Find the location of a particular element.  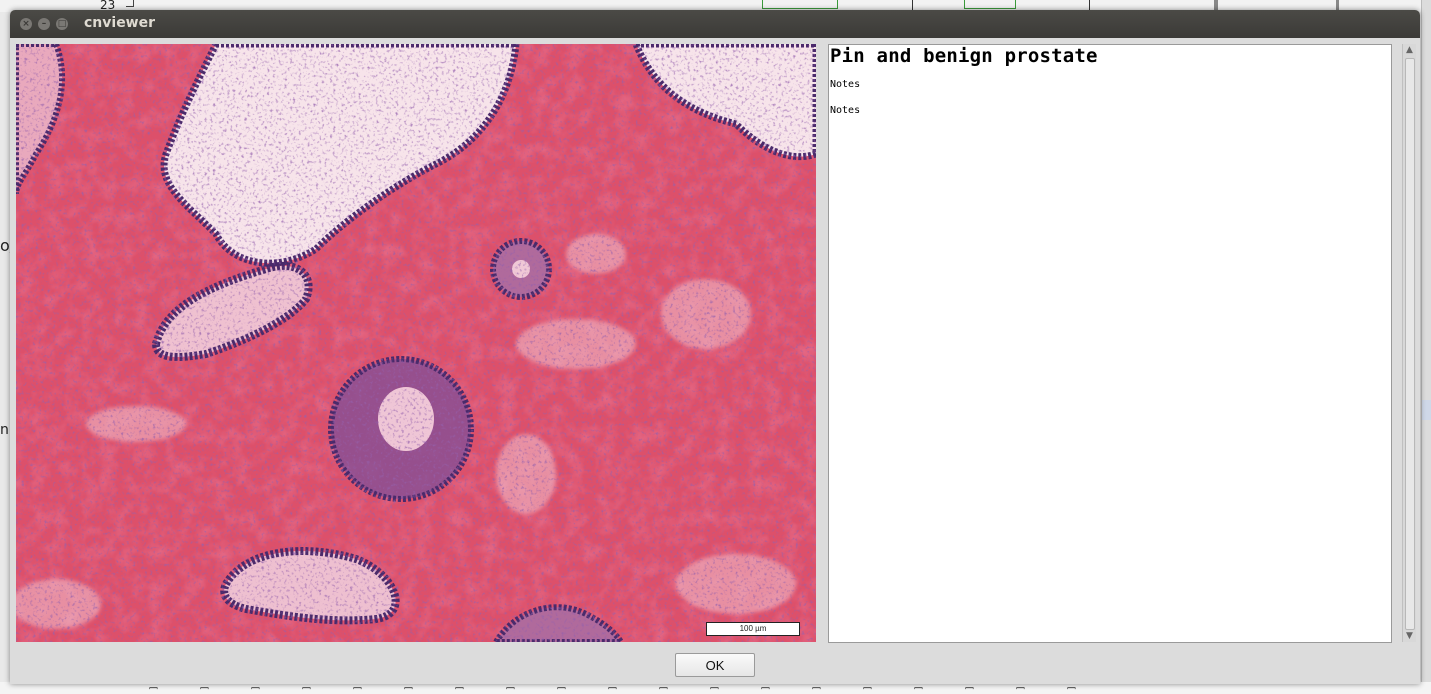

notes-scrollbar: ▲ ▼ is located at coordinates (1409, 343).